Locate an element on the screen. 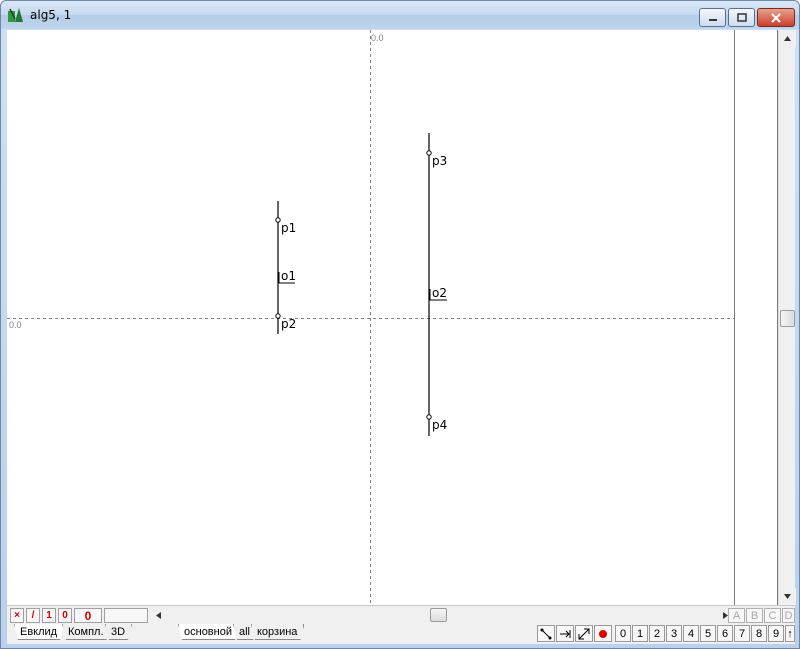 This screenshot has height=649, width=800. tab-complex: Компл. is located at coordinates (86, 632).